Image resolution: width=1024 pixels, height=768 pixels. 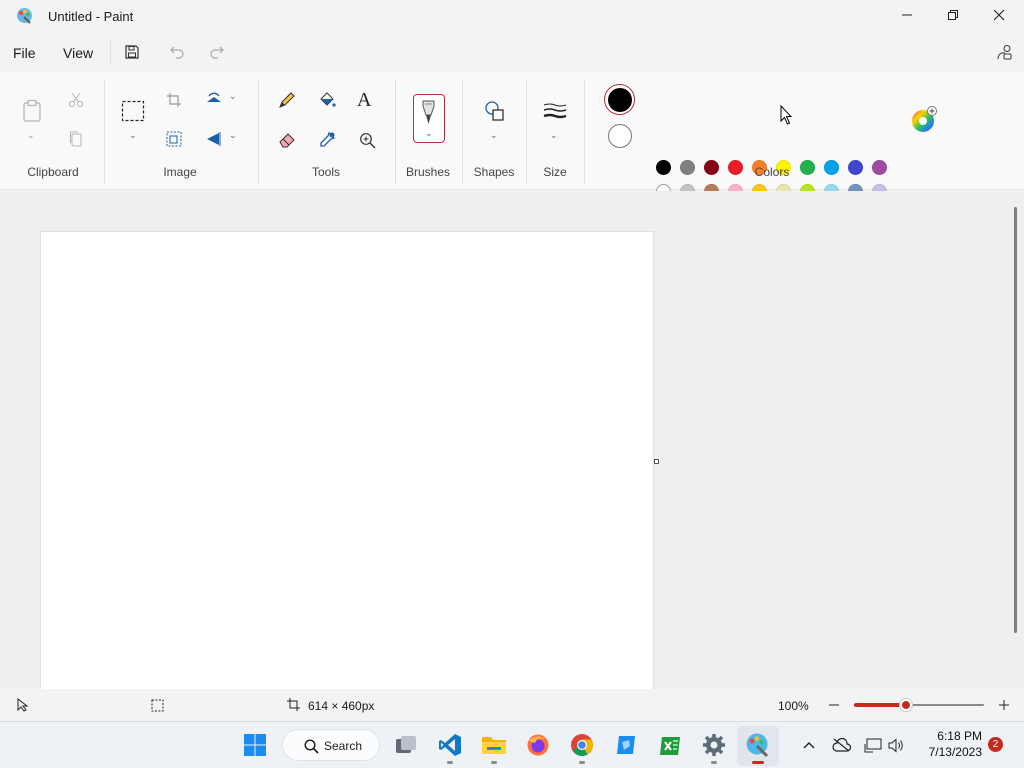 I want to click on resize-button, so click(x=174, y=139).